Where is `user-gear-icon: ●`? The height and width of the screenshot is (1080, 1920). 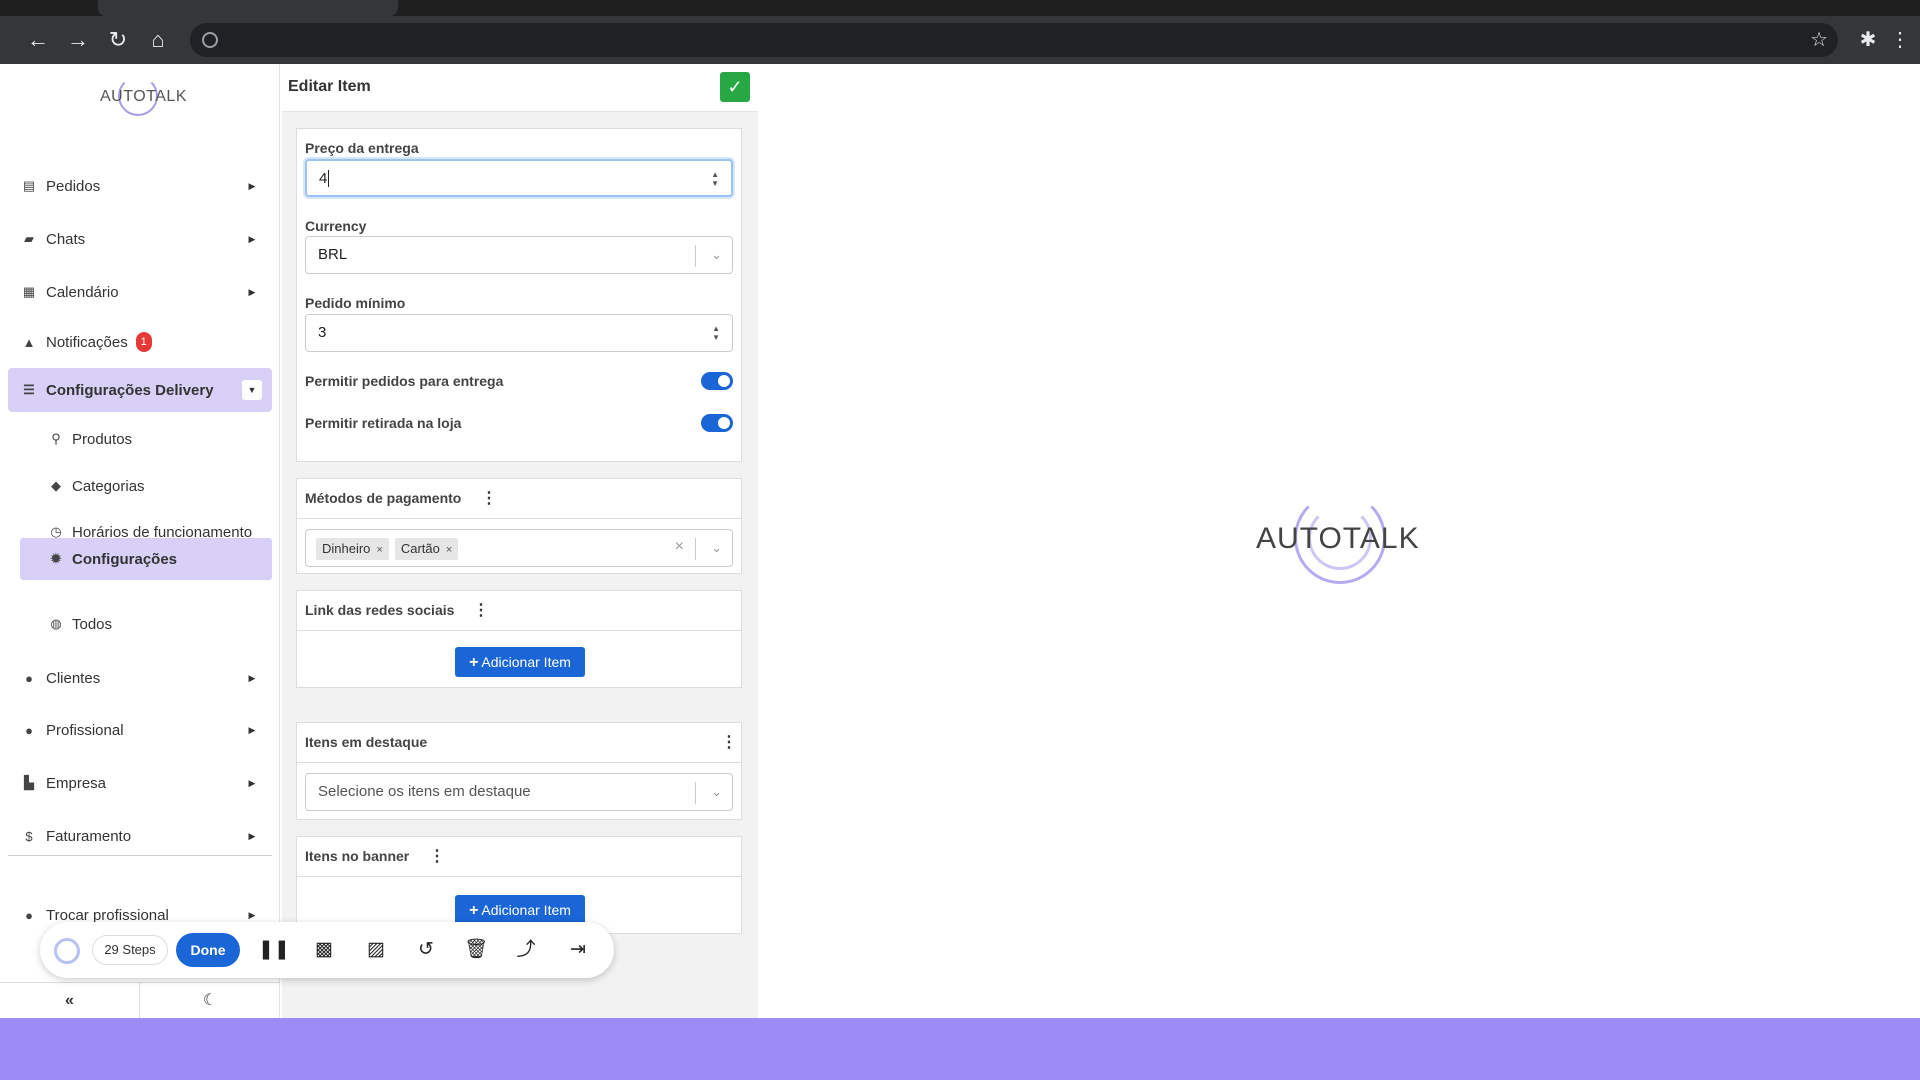 user-gear-icon: ● is located at coordinates (29, 730).